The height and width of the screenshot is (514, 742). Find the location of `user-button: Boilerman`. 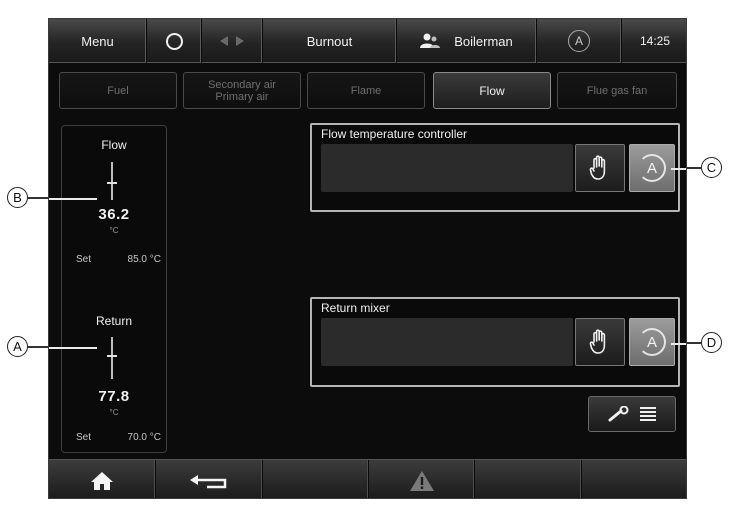

user-button: Boilerman is located at coordinates (467, 41).